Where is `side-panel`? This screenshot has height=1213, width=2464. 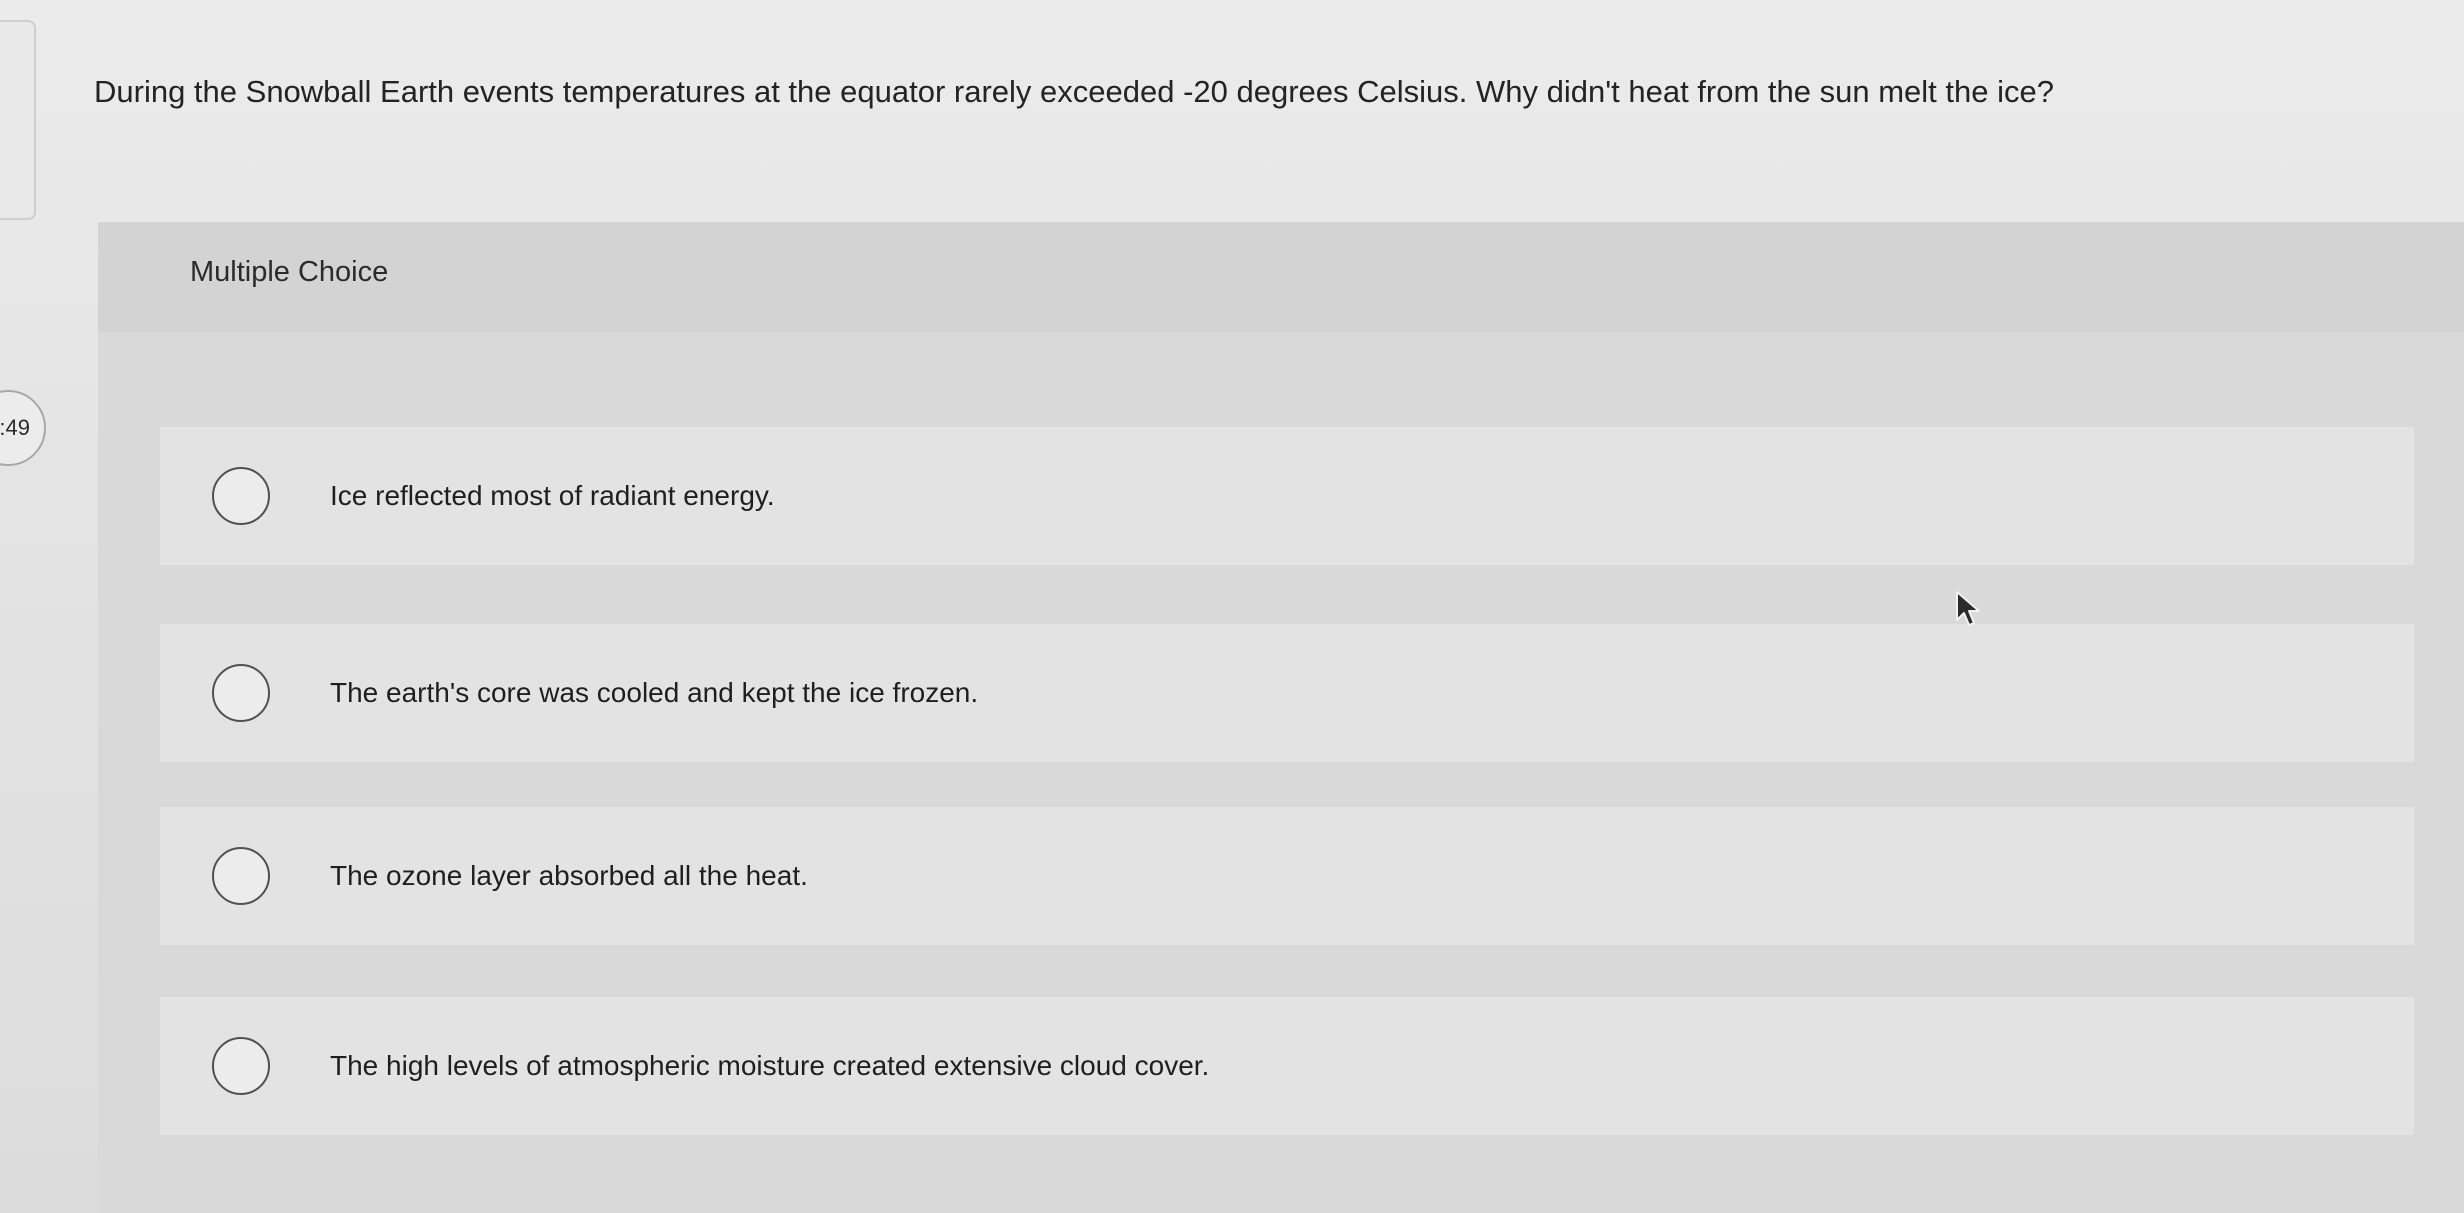
side-panel is located at coordinates (18, 120).